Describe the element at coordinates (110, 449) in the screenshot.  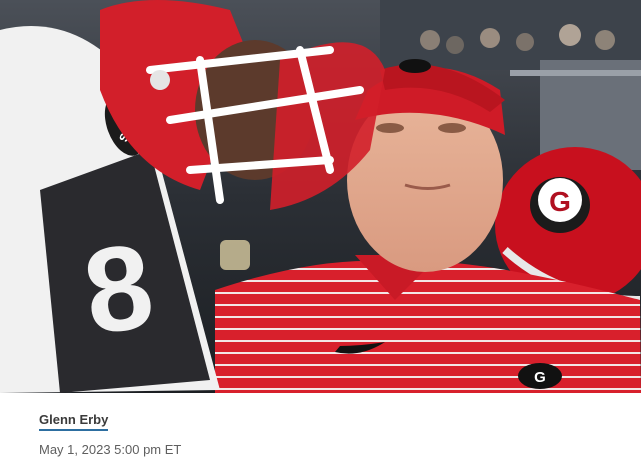
I see `publish-date: May 1, 2023 5:00 pm ET` at that location.